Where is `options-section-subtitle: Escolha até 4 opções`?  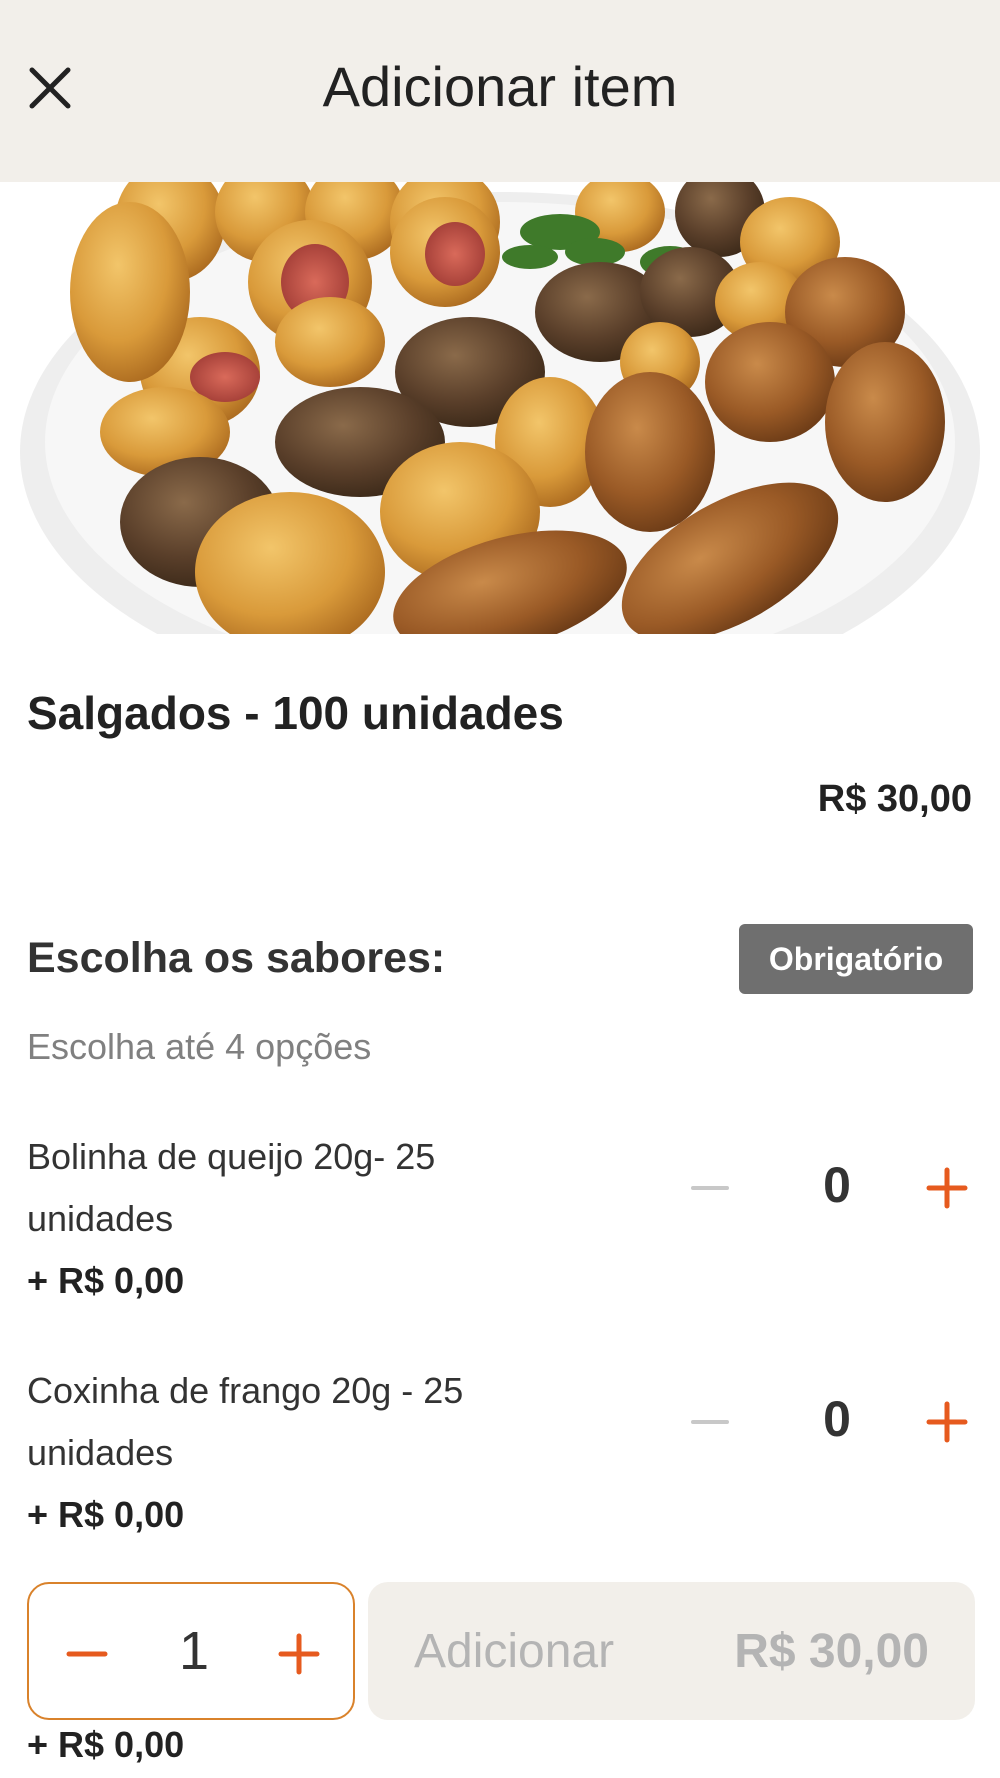 options-section-subtitle: Escolha até 4 opções is located at coordinates (199, 1046).